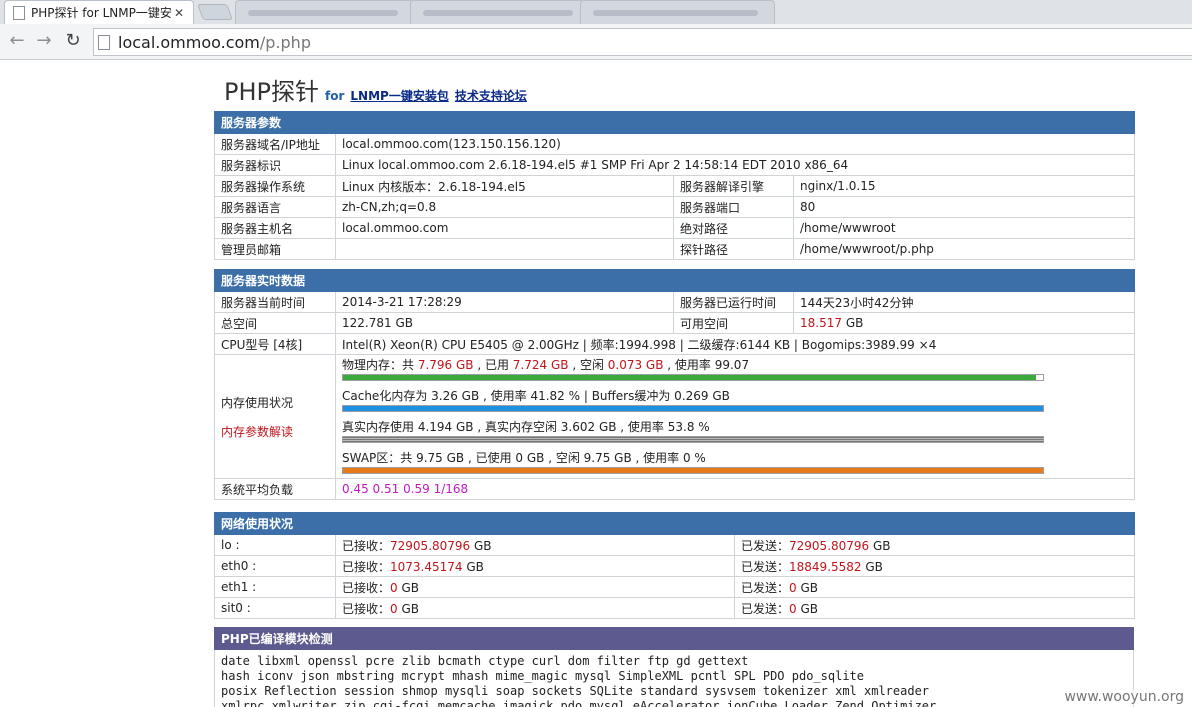 The height and width of the screenshot is (707, 1192). What do you see at coordinates (189, 42) in the screenshot?
I see `url-host: local.ommoo.com` at bounding box center [189, 42].